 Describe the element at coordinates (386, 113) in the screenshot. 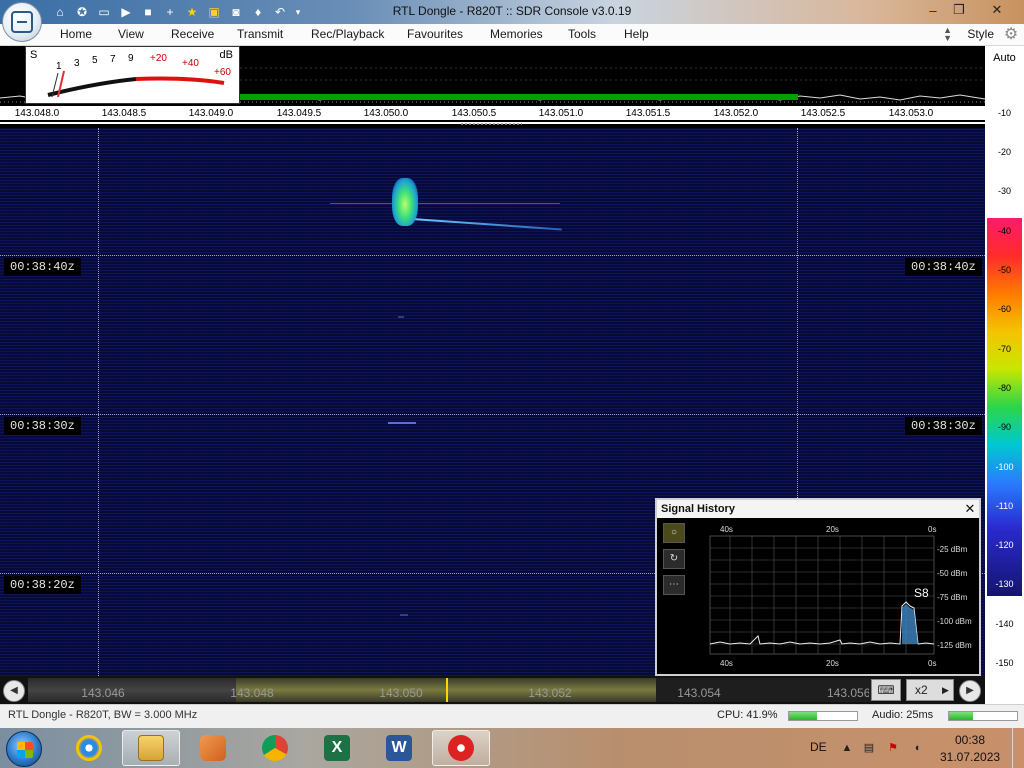

I see `freq-label: 143.050.0` at that location.